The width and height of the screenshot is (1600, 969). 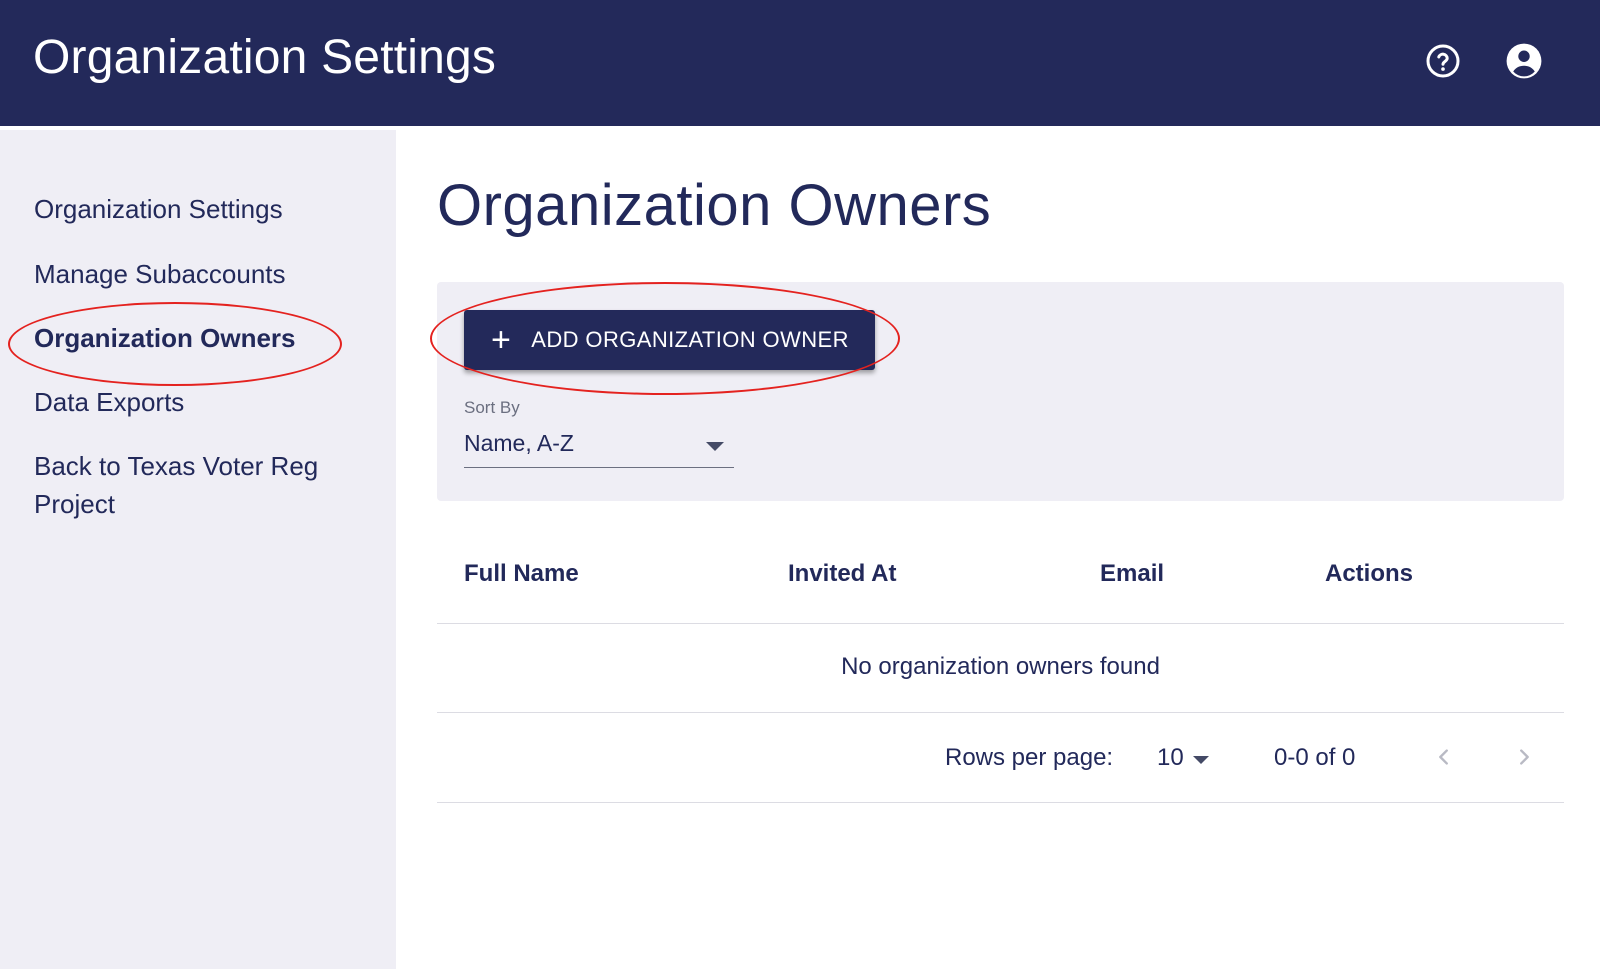 What do you see at coordinates (165, 338) in the screenshot?
I see `sidebar-item-organization-owners: Organization Owners` at bounding box center [165, 338].